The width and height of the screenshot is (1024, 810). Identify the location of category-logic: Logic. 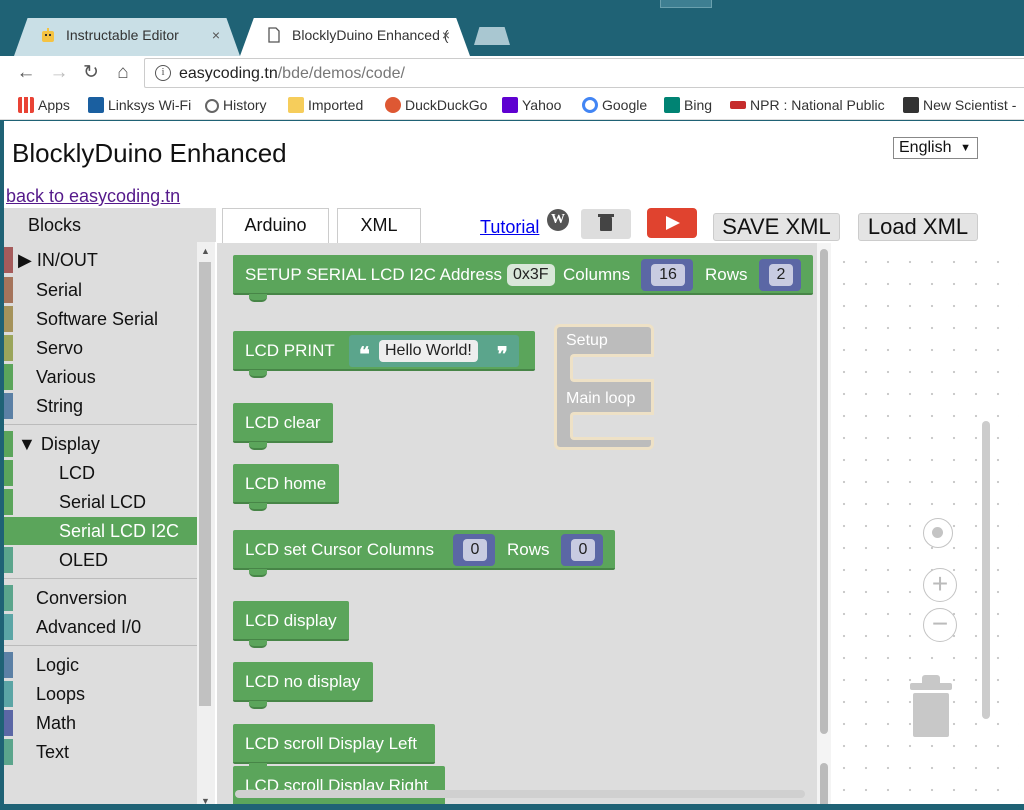
(100, 665).